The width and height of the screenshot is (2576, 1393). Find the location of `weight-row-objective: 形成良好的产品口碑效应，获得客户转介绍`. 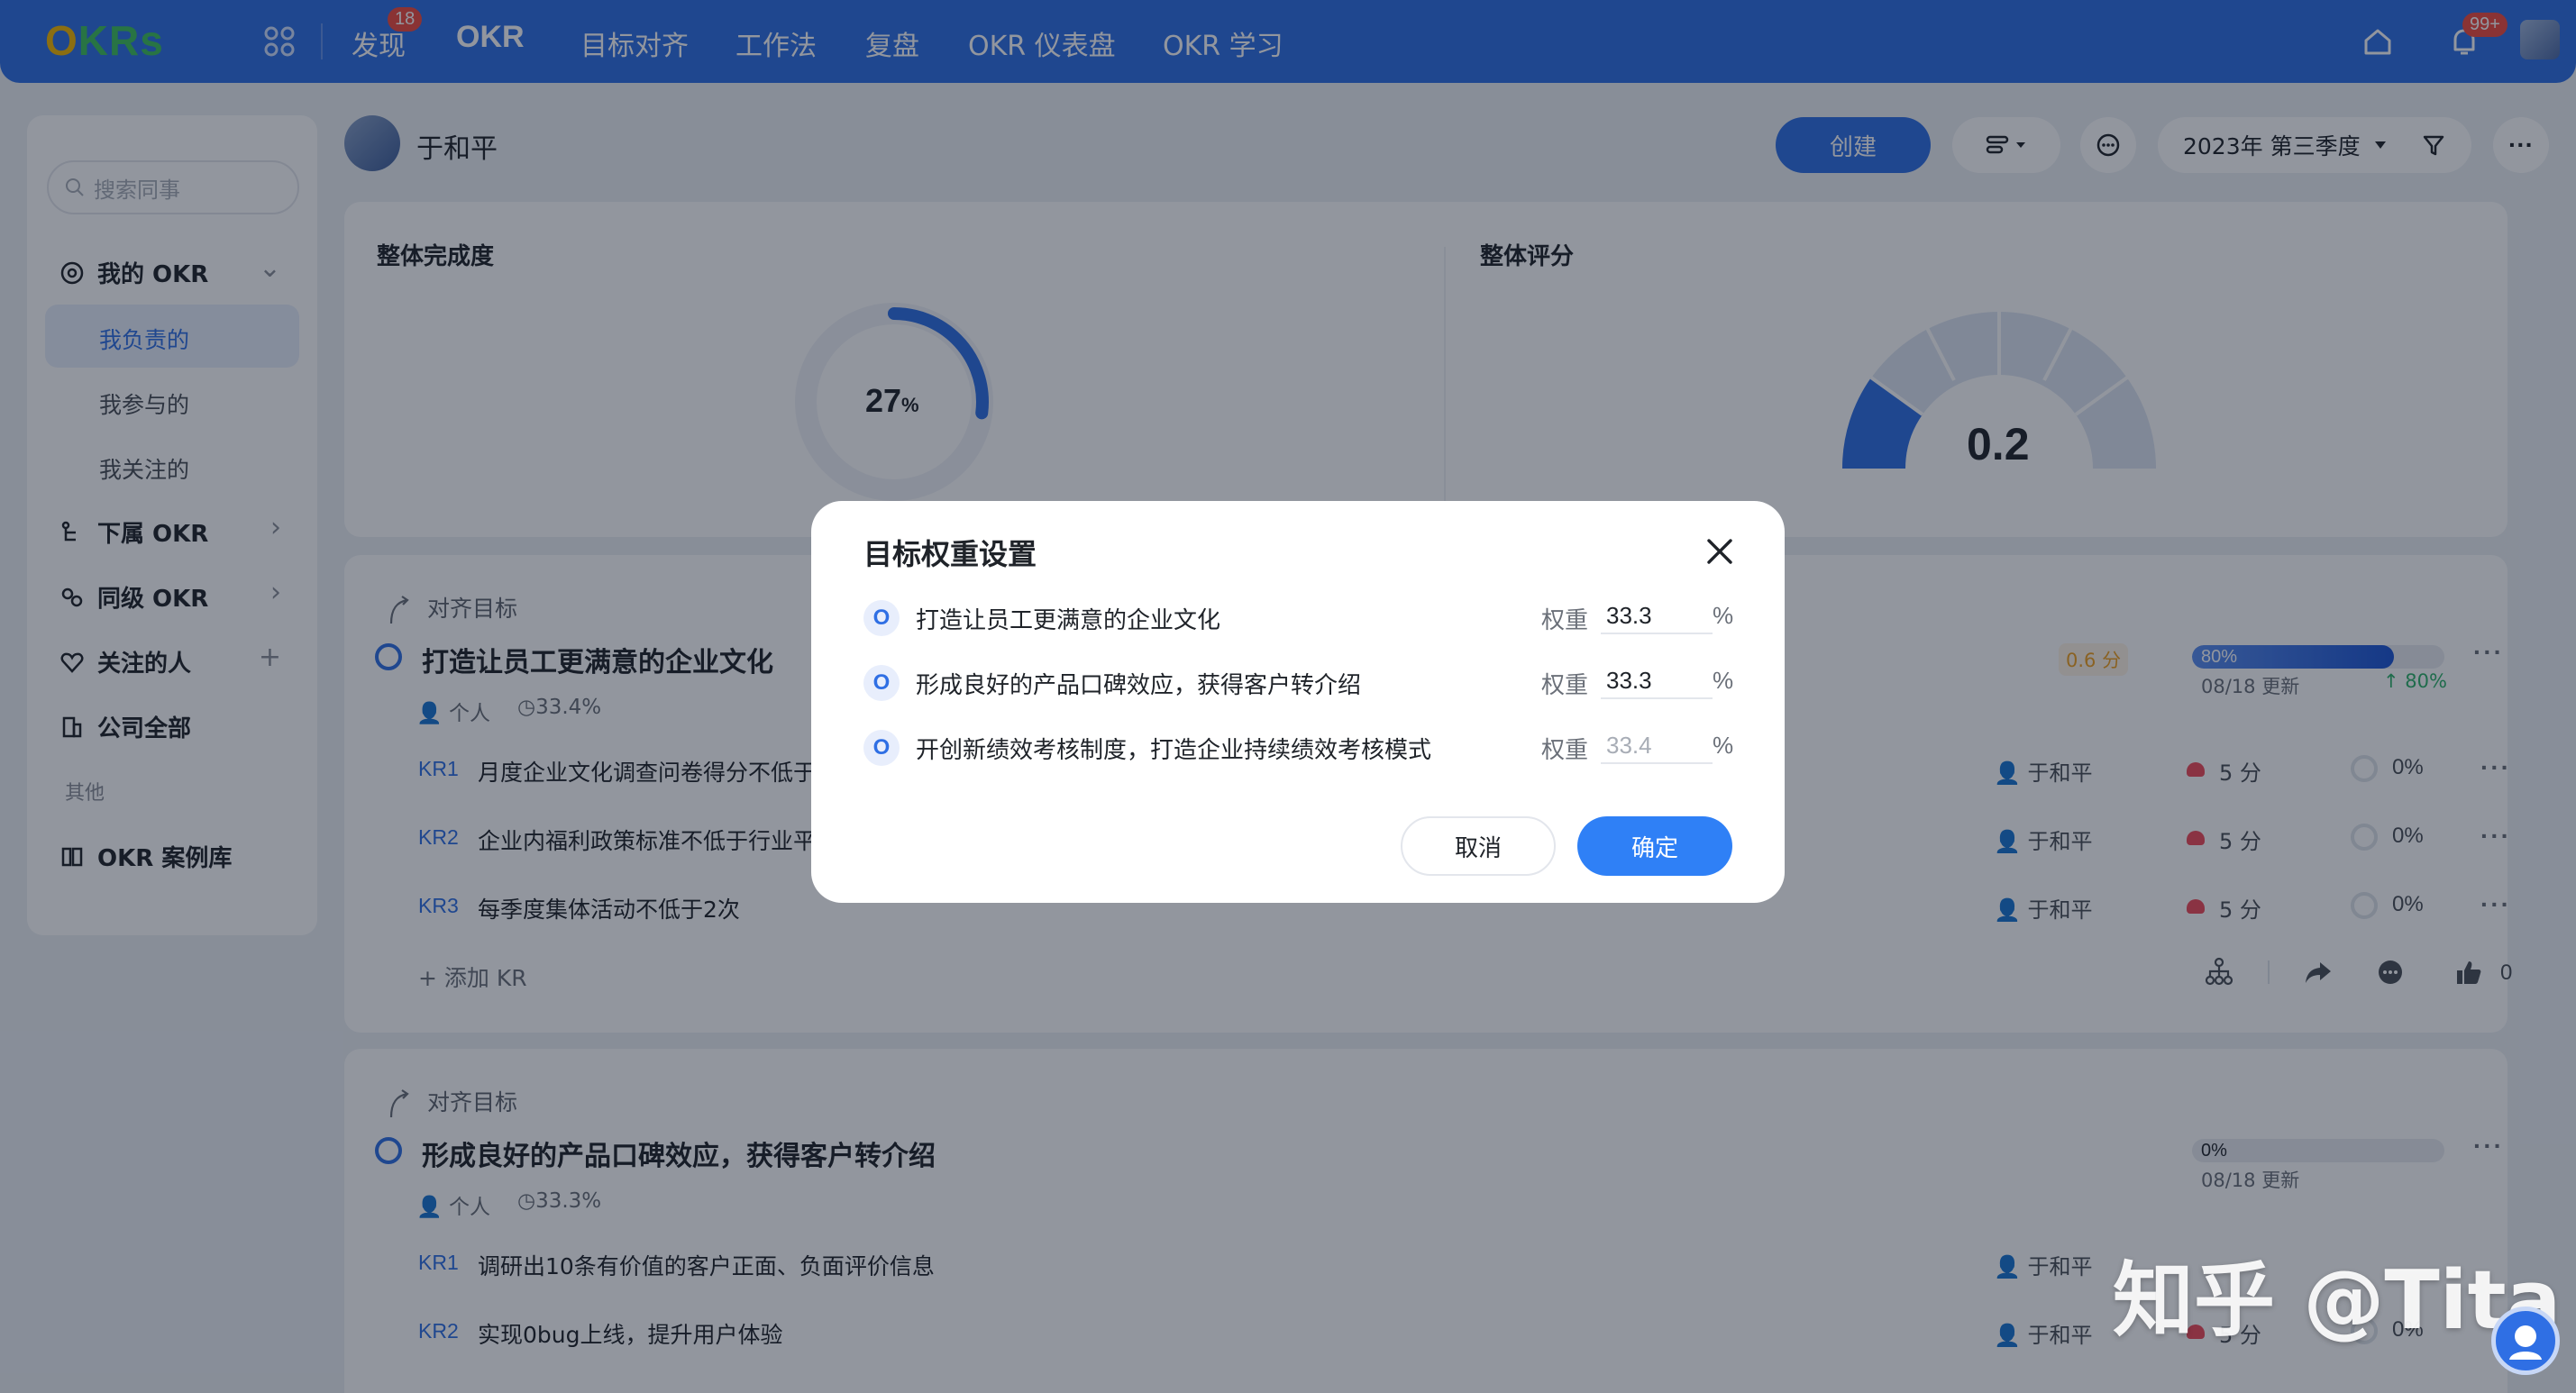

weight-row-objective: 形成良好的产品口碑效应，获得客户转介绍 is located at coordinates (1139, 686).